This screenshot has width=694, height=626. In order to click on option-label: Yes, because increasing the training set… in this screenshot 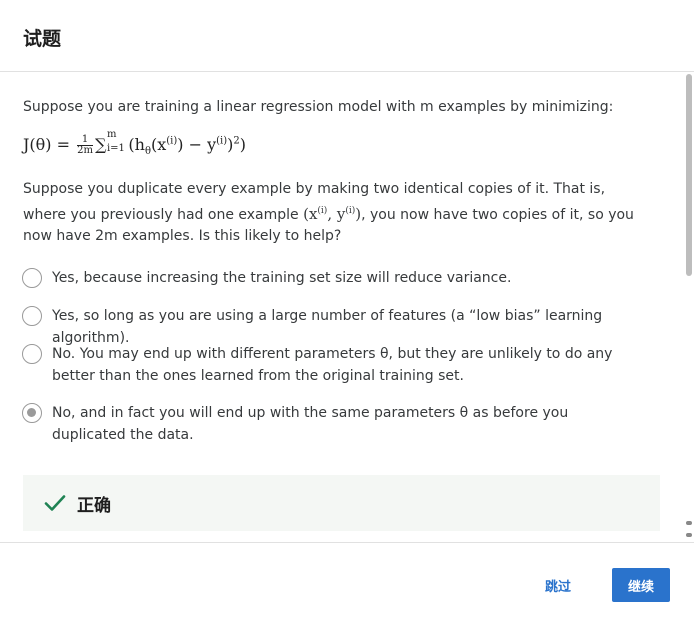, I will do `click(282, 278)`.